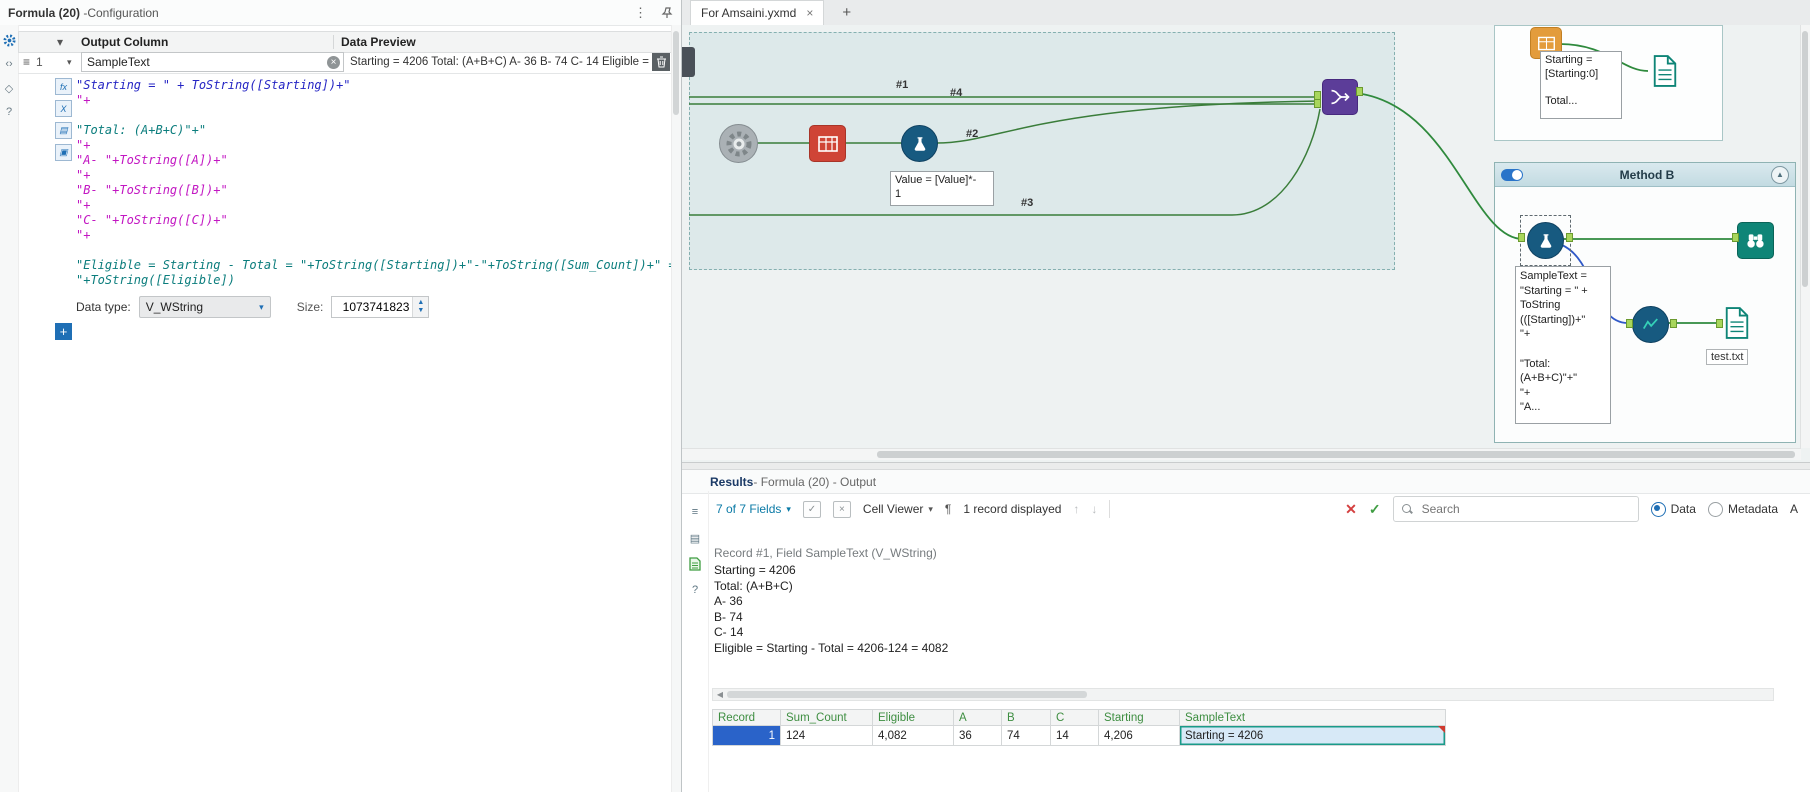 This screenshot has width=1810, height=792. Describe the element at coordinates (1755, 240) in the screenshot. I see `browse-tool` at that location.